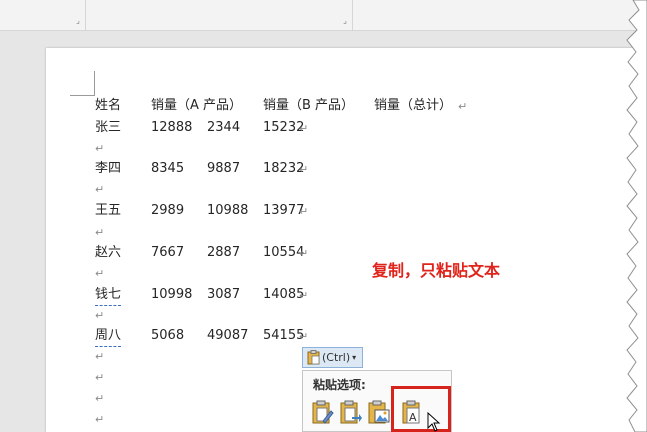  I want to click on header-sales-b: 销量（B 产品）, so click(309, 105).